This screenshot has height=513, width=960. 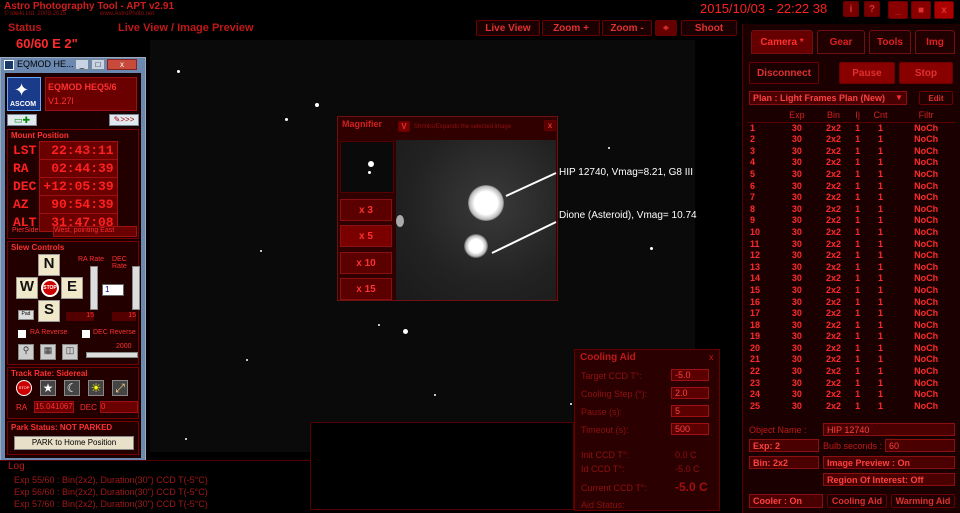 I want to click on binoculars-icon: ⚲, so click(x=26, y=352).